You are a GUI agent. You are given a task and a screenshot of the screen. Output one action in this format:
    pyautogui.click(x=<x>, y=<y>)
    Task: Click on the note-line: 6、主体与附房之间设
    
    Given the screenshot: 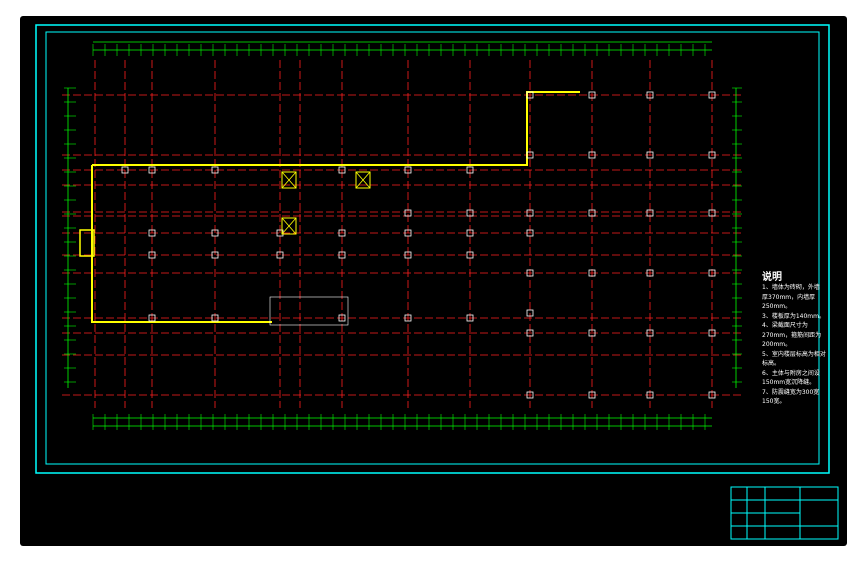 What is the action you would take?
    pyautogui.click(x=791, y=373)
    